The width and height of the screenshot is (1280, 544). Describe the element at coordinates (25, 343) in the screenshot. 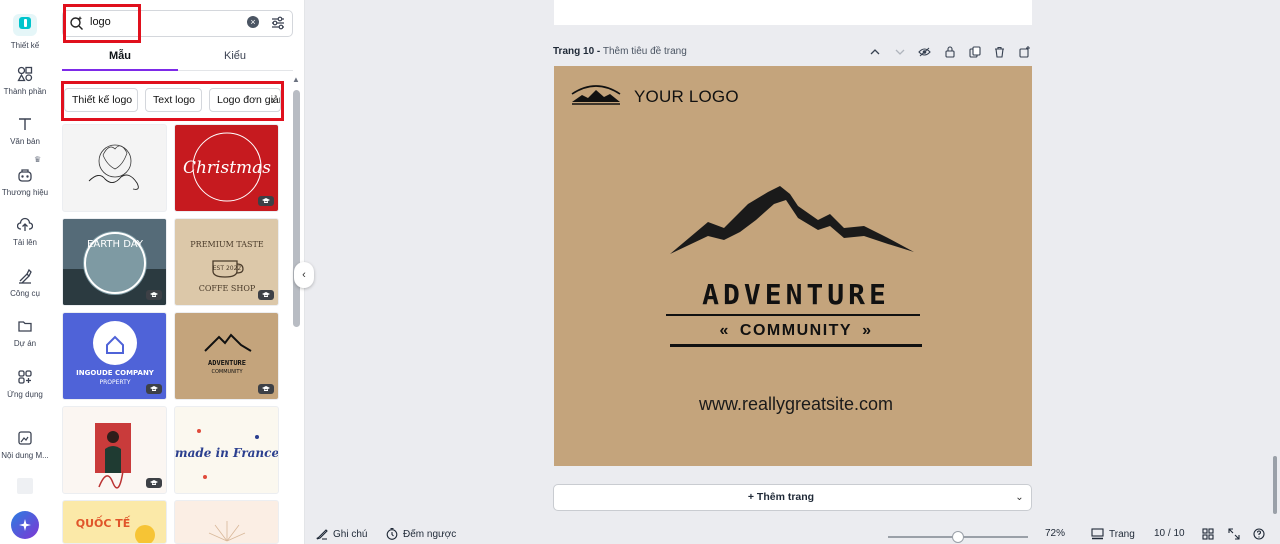

I see `rail-label: Dự án` at that location.